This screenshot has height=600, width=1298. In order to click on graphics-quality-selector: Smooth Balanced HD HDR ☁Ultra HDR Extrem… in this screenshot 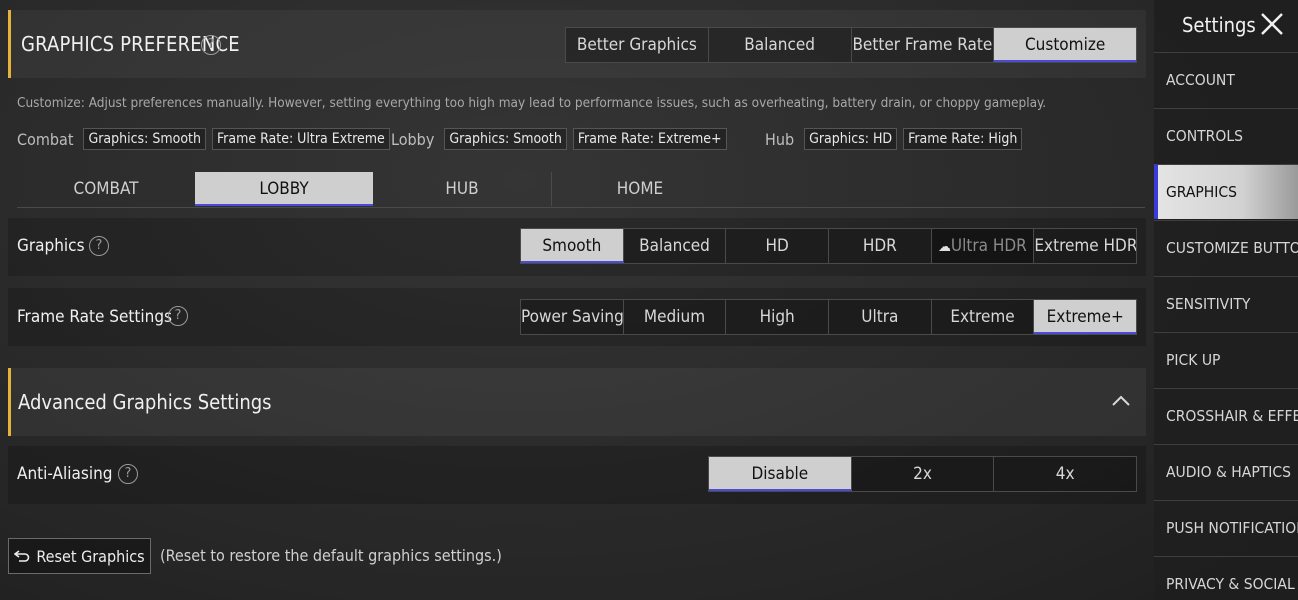, I will do `click(828, 246)`.